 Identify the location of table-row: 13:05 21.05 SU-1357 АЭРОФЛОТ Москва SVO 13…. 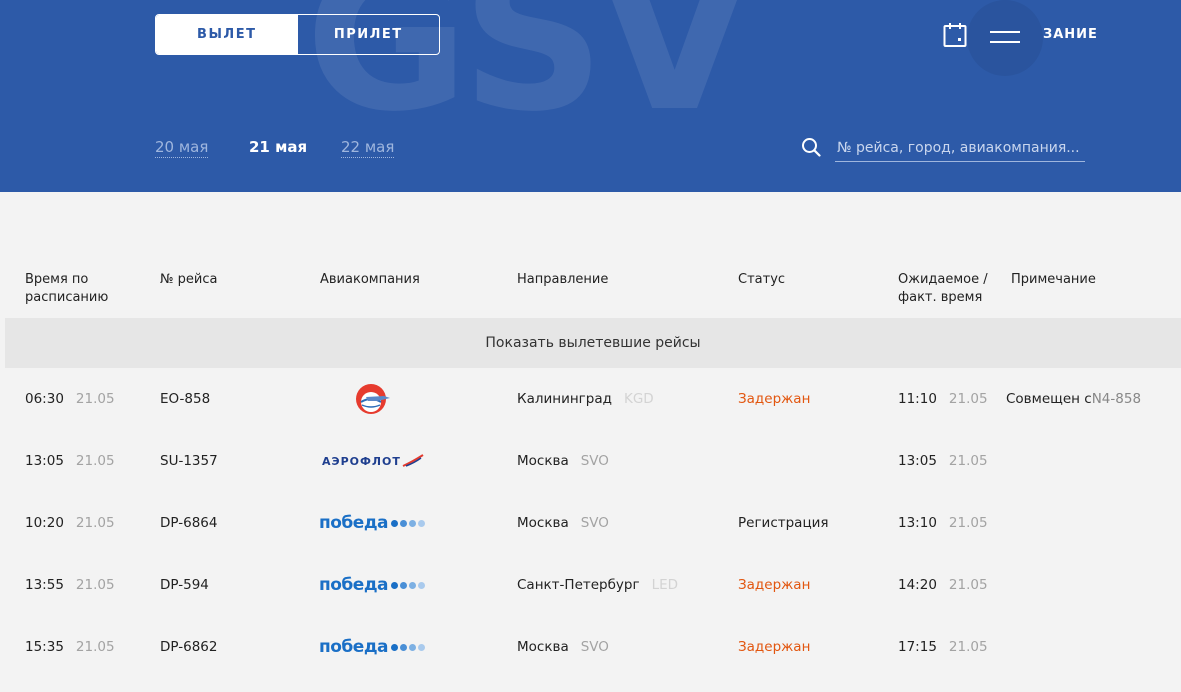
(590, 461).